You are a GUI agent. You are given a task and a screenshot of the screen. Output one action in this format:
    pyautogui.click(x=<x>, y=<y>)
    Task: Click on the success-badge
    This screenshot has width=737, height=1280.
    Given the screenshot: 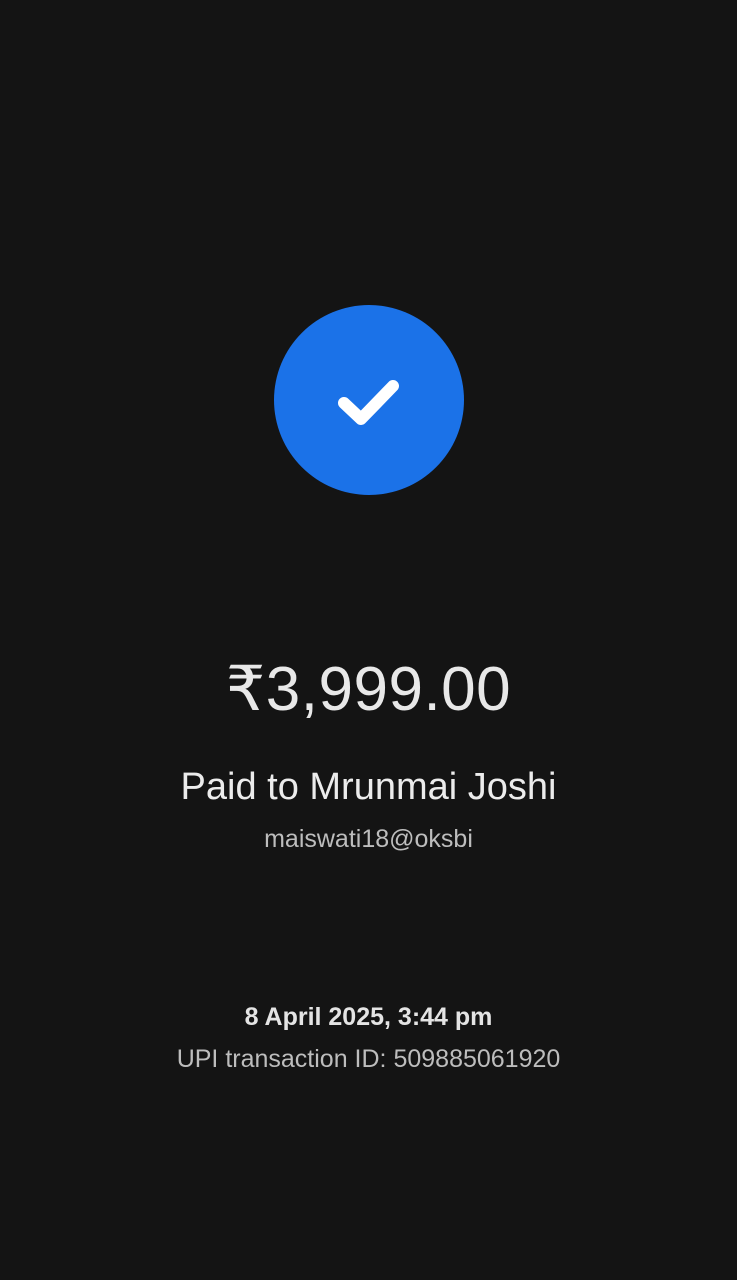 What is the action you would take?
    pyautogui.click(x=369, y=400)
    